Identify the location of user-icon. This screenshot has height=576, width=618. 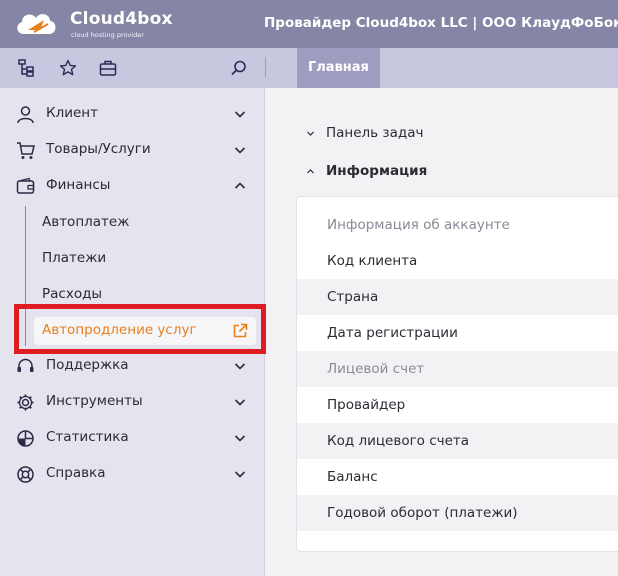
(25, 115).